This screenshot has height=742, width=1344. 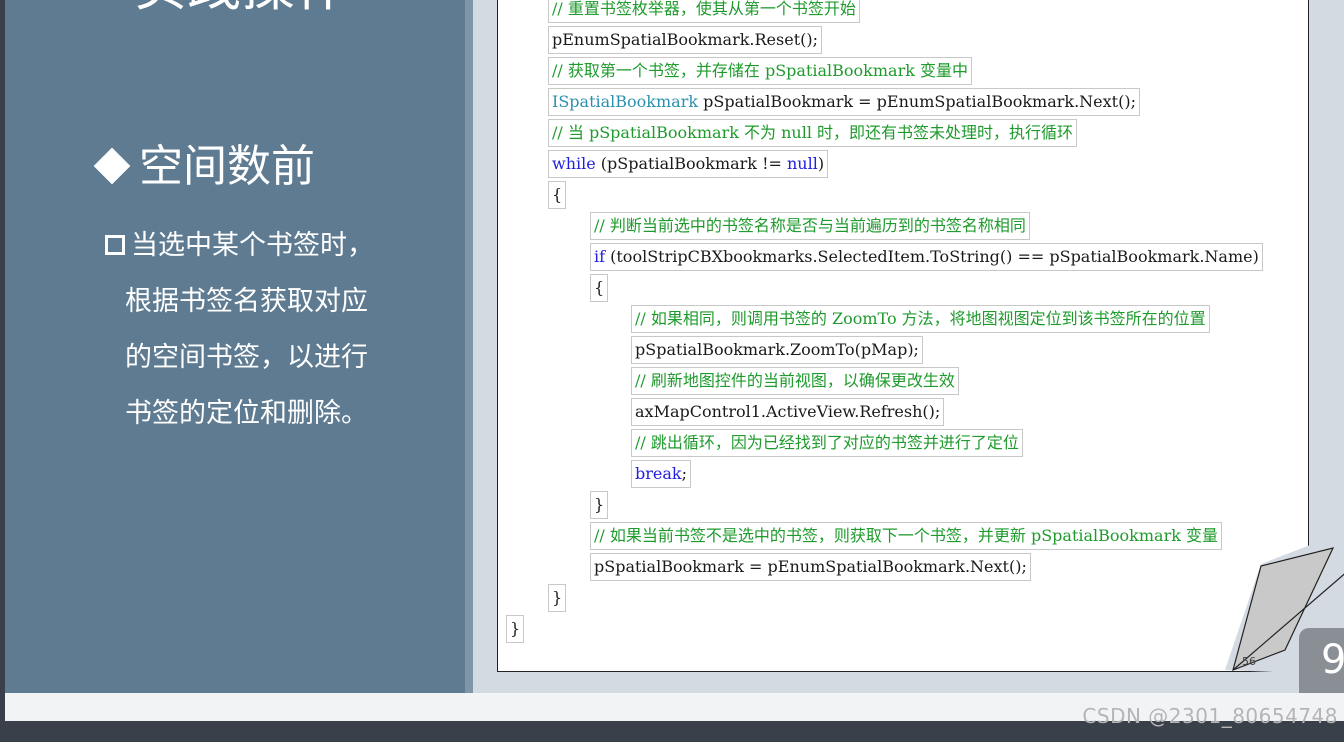 I want to click on code-line-7: {, so click(x=557, y=195).